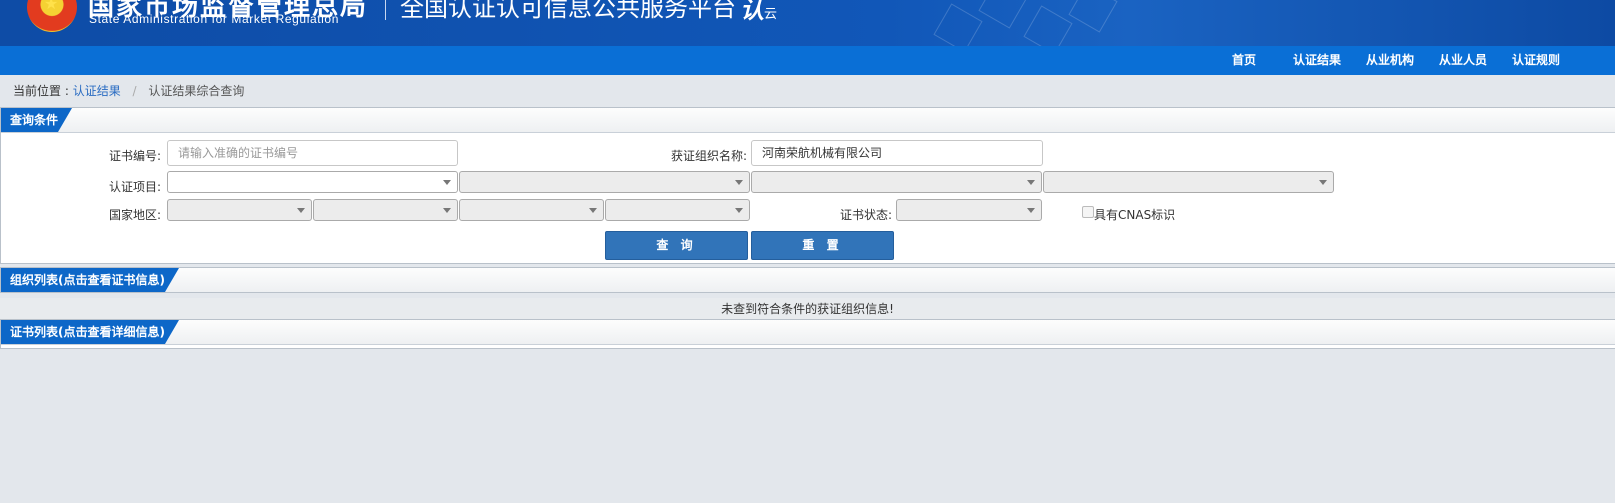  Describe the element at coordinates (90, 332) in the screenshot. I see `cert-list-panel-title: 证书列表(点击查看详细信息)` at that location.